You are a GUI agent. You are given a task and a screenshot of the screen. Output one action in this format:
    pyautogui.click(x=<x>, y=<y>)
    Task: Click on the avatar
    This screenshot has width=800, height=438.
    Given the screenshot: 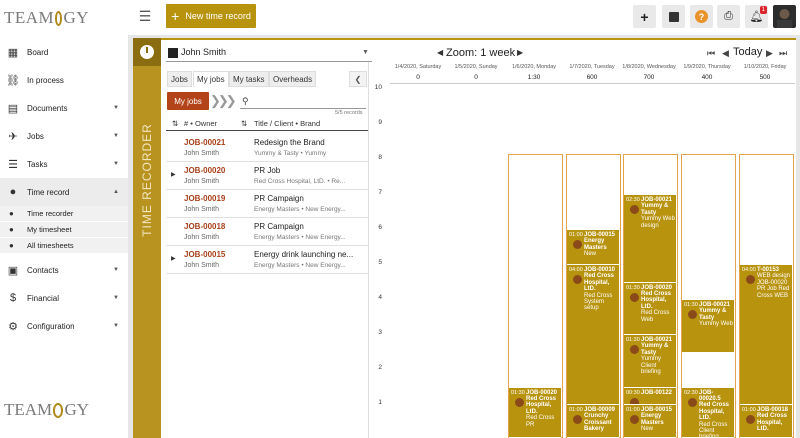 What is the action you would take?
    pyautogui.click(x=784, y=16)
    